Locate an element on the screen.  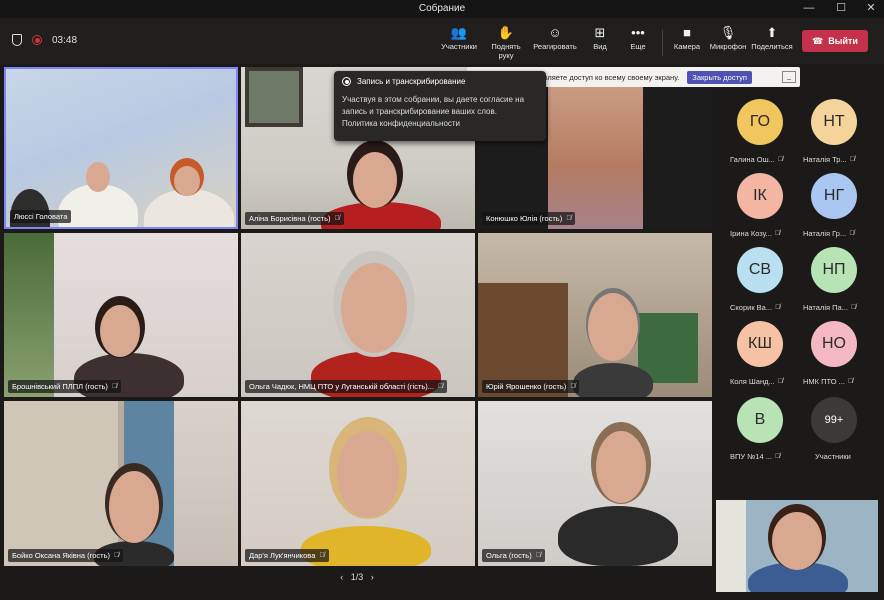
video-tile: Юрій Ярошенко (гость) 🎙̸ is located at coordinates (595, 315).